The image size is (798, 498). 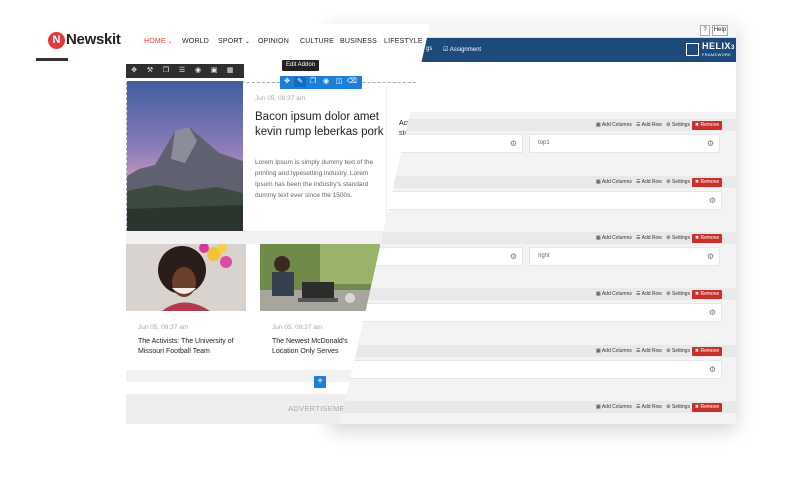 What do you see at coordinates (214, 71) in the screenshot?
I see `delete-icon: ▣` at bounding box center [214, 71].